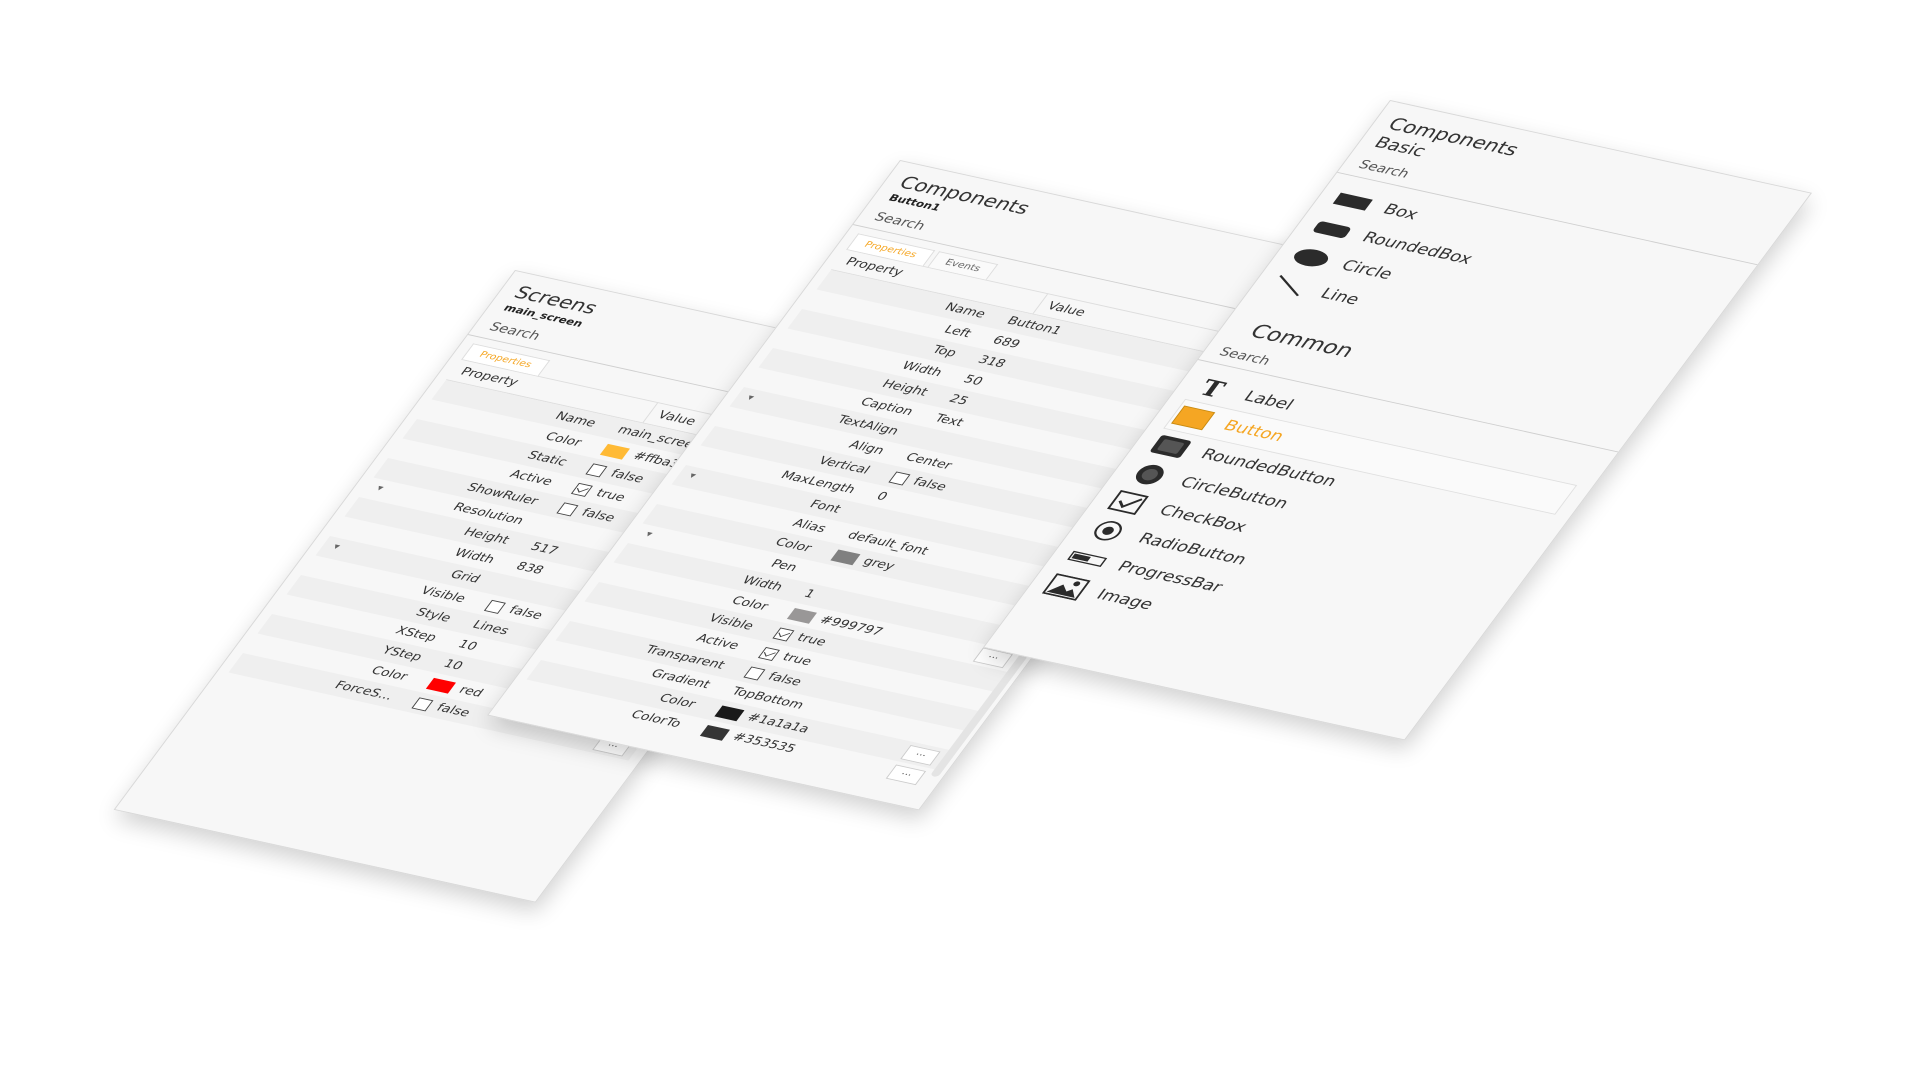  Describe the element at coordinates (1367, 270) in the screenshot. I see `component-label: Circle` at that location.